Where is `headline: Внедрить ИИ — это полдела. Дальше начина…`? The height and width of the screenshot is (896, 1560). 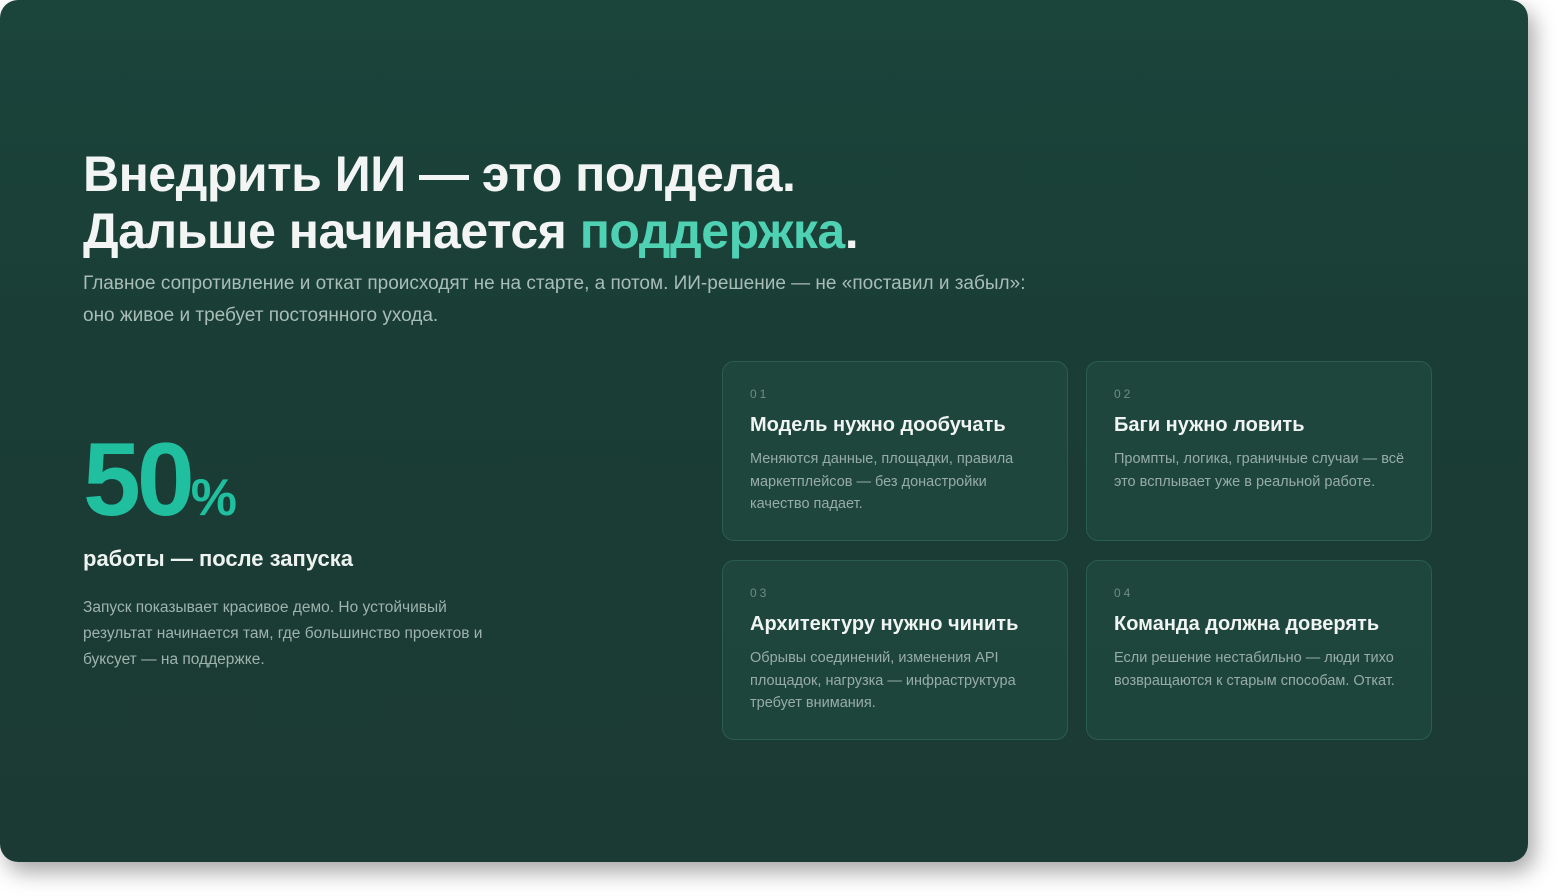
headline: Внедрить ИИ — это полдела. Дальше начина… is located at coordinates (471, 203).